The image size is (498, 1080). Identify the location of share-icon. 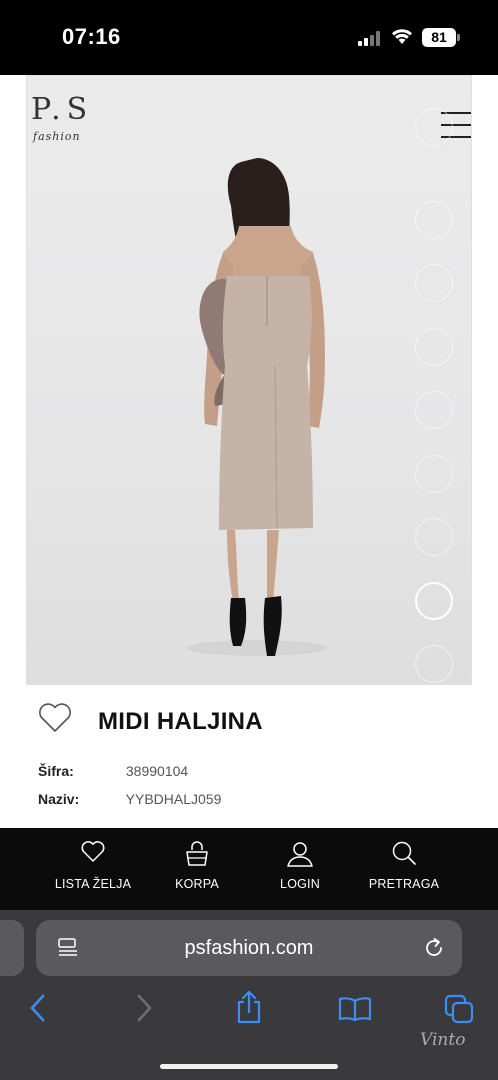
(249, 1007).